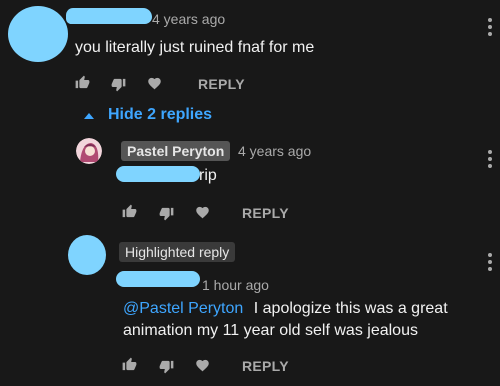  I want to click on avatar, so click(89, 151).